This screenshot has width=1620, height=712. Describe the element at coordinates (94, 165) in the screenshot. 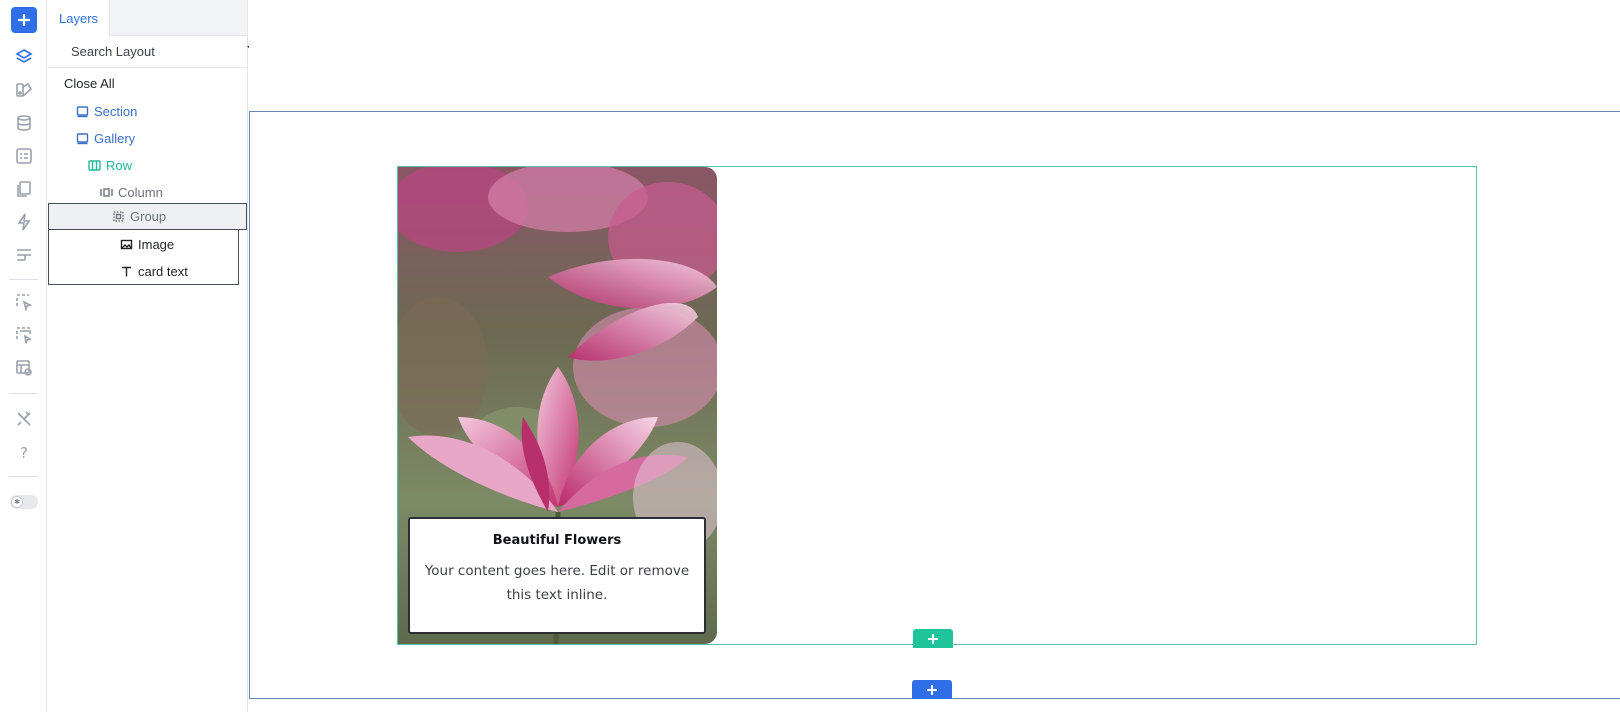

I see `row-icon` at that location.